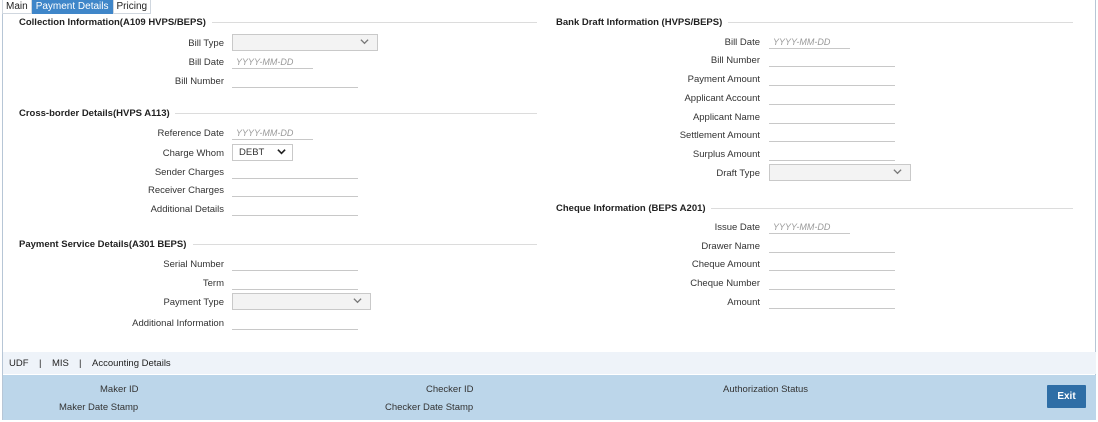  I want to click on reference-date-label: Reference Date, so click(190, 133).